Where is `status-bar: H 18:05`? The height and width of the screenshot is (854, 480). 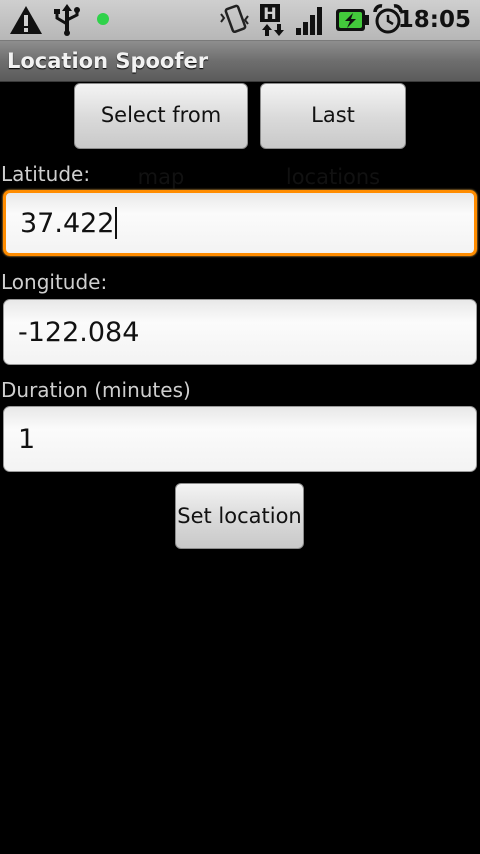 status-bar: H 18:05 is located at coordinates (240, 20).